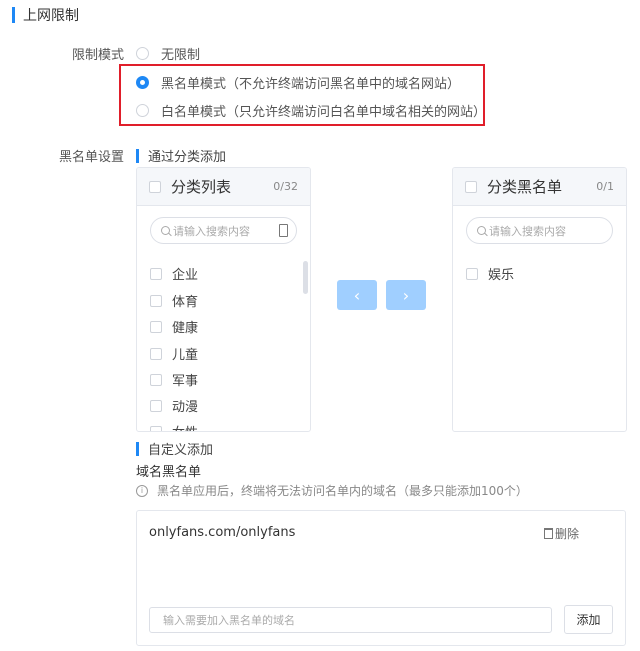  What do you see at coordinates (285, 186) in the screenshot?
I see `panel-count: 0/32` at bounding box center [285, 186].